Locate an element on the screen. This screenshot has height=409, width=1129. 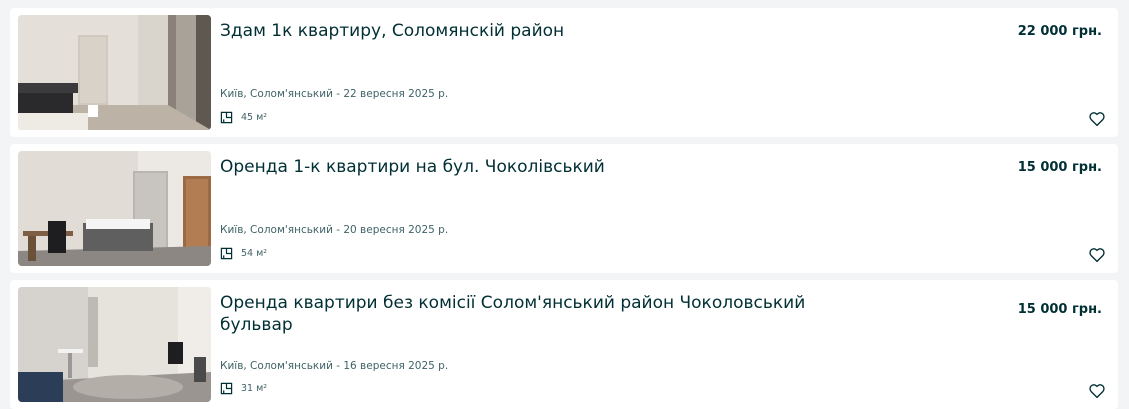
listing-title: Здам 1к квартиру, Соломянскій район is located at coordinates (515, 31).